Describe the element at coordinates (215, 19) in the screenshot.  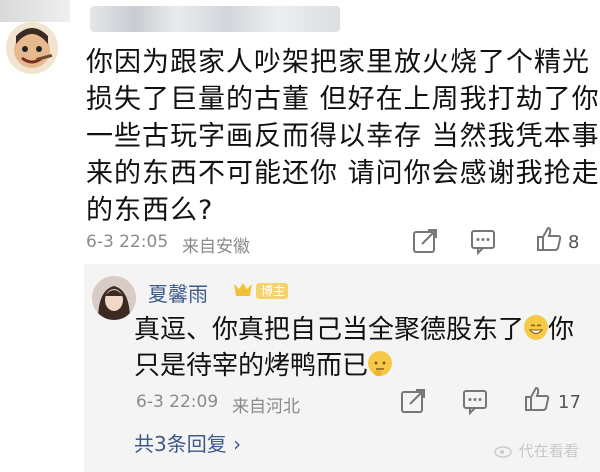
I see `blurred-username` at that location.